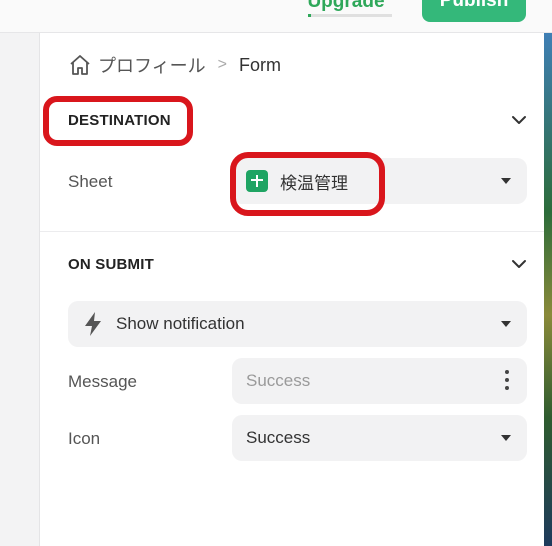  Describe the element at coordinates (507, 380) in the screenshot. I see `more-vertical-icon` at that location.